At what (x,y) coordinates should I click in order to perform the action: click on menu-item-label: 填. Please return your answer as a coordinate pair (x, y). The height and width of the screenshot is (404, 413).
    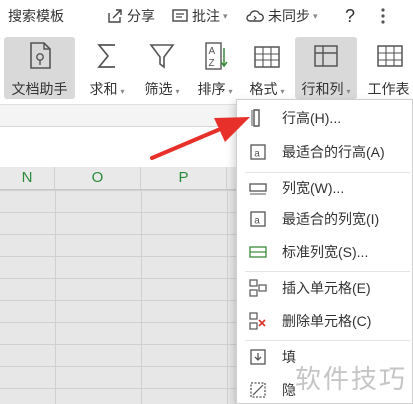
    Looking at the image, I should click on (289, 357).